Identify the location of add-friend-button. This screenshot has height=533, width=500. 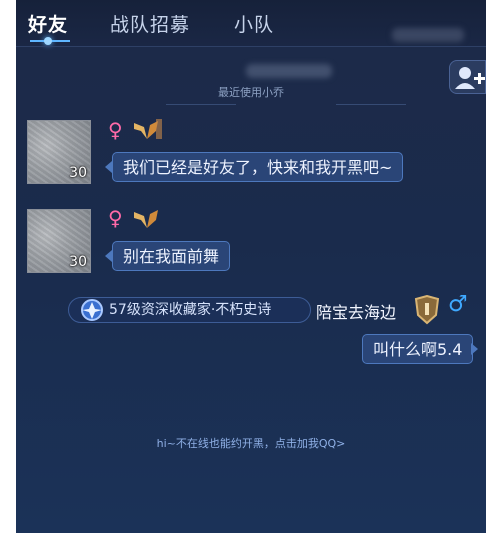
(467, 77).